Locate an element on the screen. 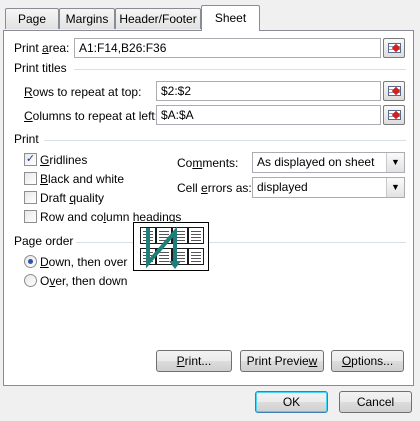 This screenshot has width=420, height=421. black-white-label: Black and white is located at coordinates (82, 179).